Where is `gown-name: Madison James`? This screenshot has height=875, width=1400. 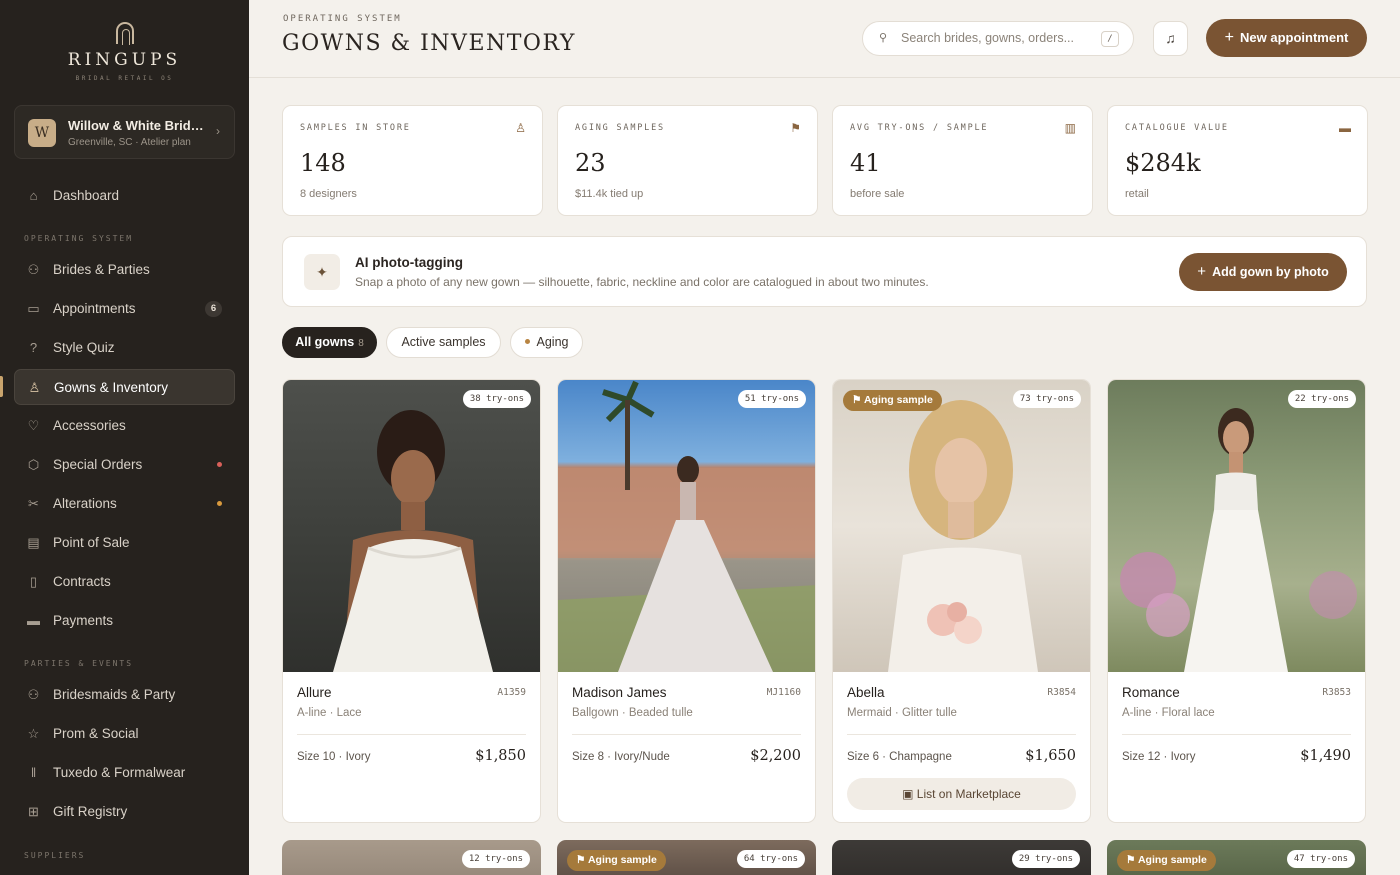
gown-name: Madison James is located at coordinates (619, 692).